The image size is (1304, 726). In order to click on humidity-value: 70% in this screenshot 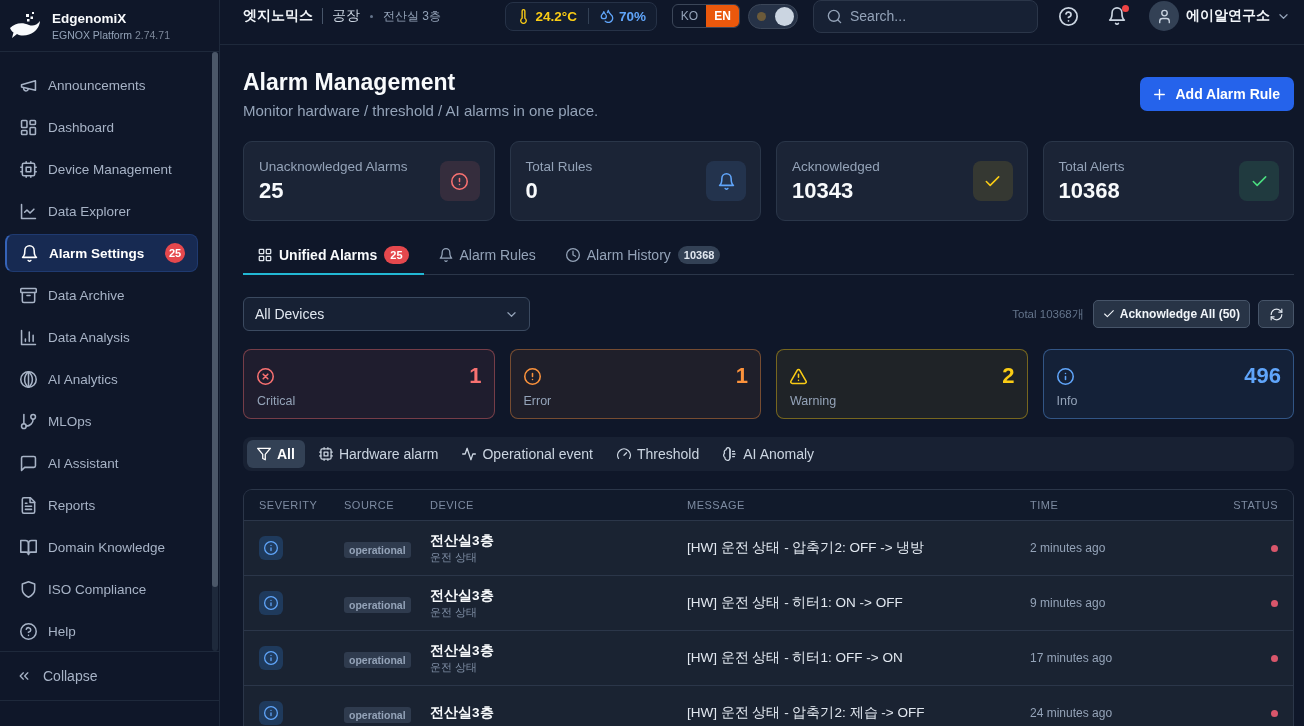, I will do `click(632, 16)`.